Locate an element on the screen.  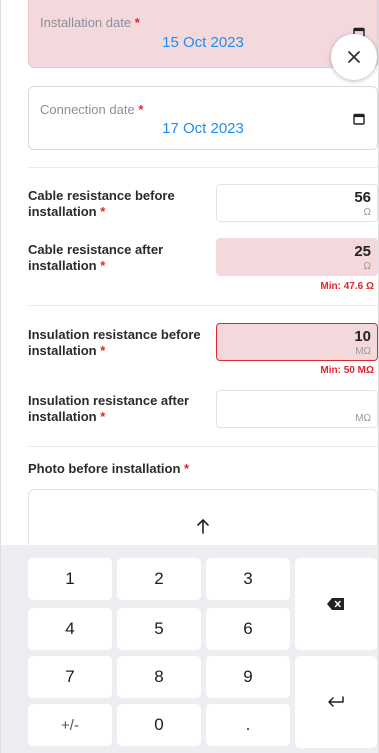
input-value: 25 is located at coordinates (362, 251).